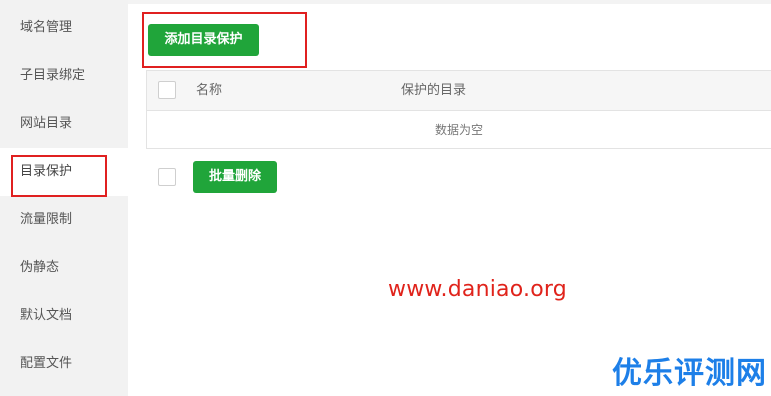 This screenshot has height=396, width=771. What do you see at coordinates (64, 220) in the screenshot?
I see `sidebar-item-traffic-limit: 流量限制` at bounding box center [64, 220].